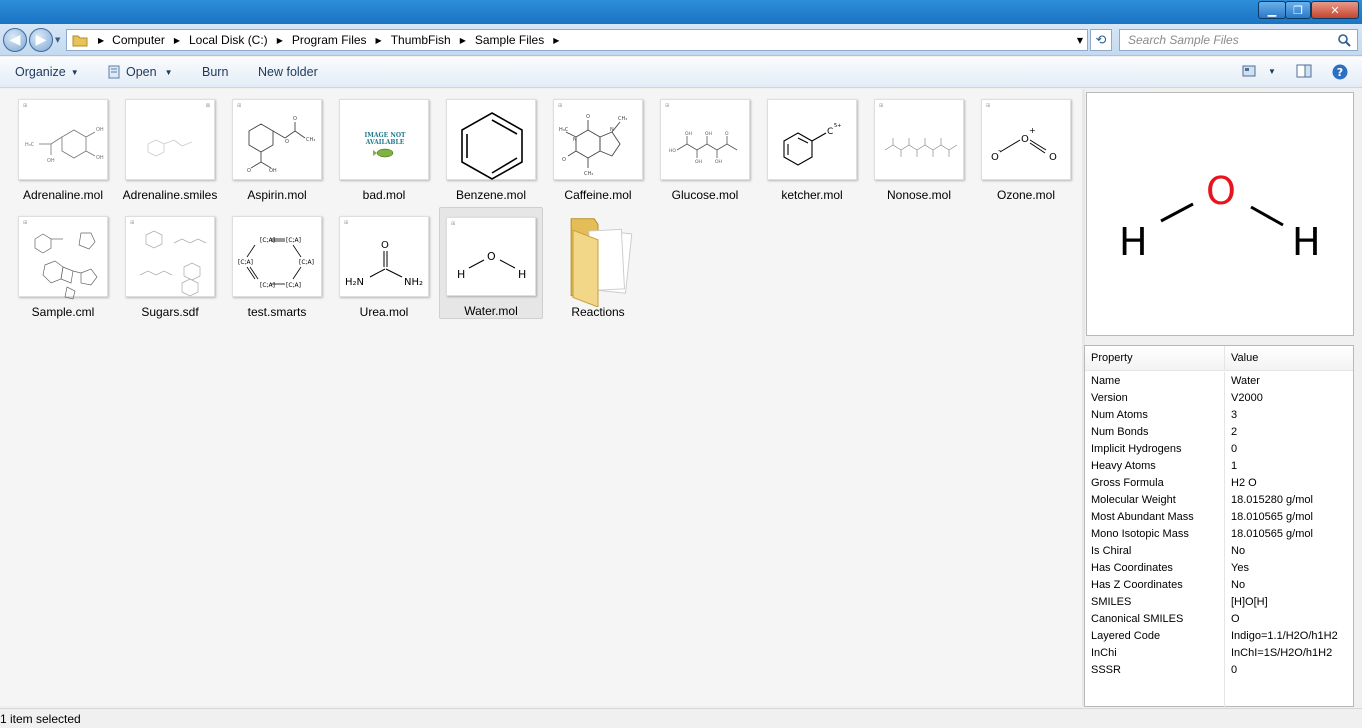 This screenshot has height=728, width=1362. I want to click on status-text: 1 item selected, so click(40, 718).